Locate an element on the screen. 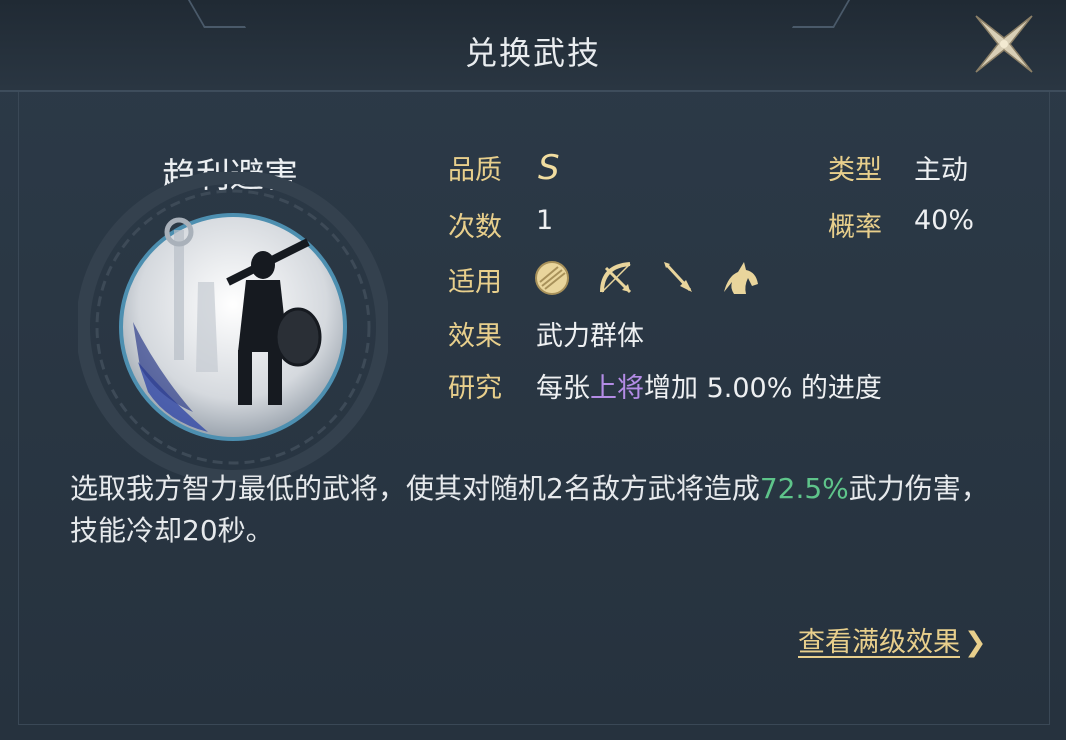 The image size is (1066, 740). rate-value: 40% is located at coordinates (944, 220).